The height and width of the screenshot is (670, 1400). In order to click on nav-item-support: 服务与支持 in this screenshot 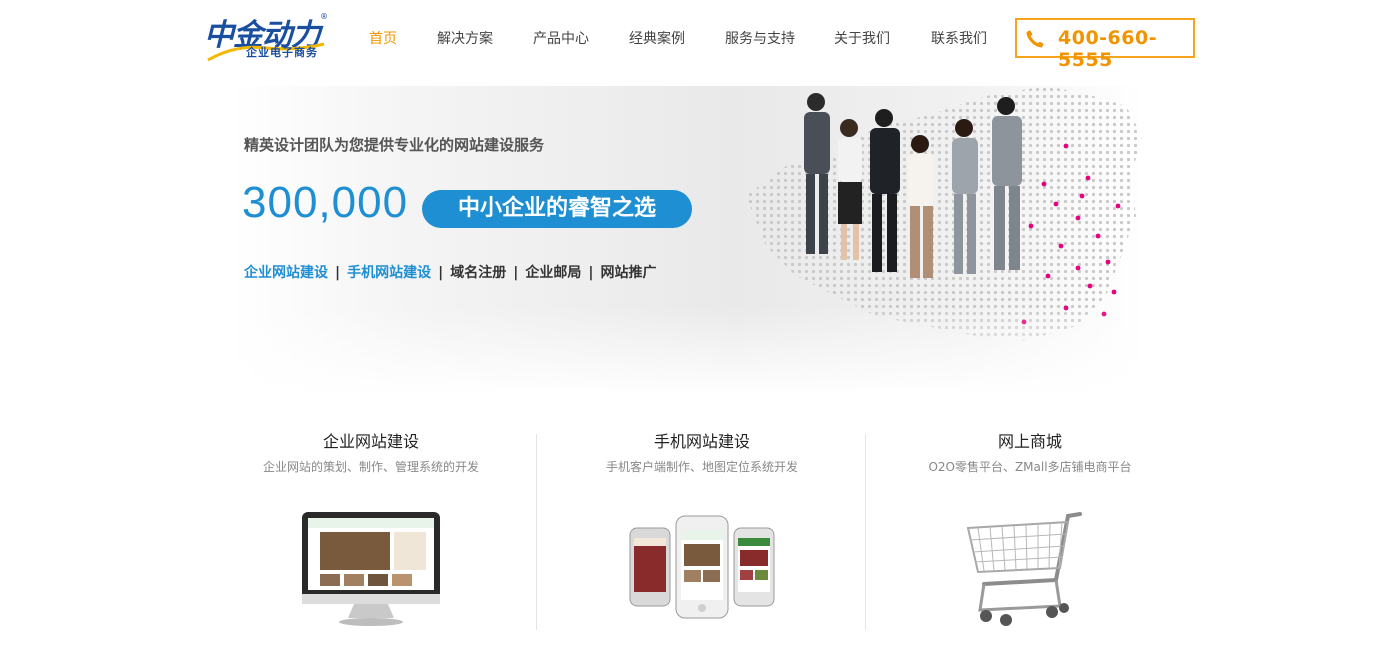, I will do `click(760, 38)`.